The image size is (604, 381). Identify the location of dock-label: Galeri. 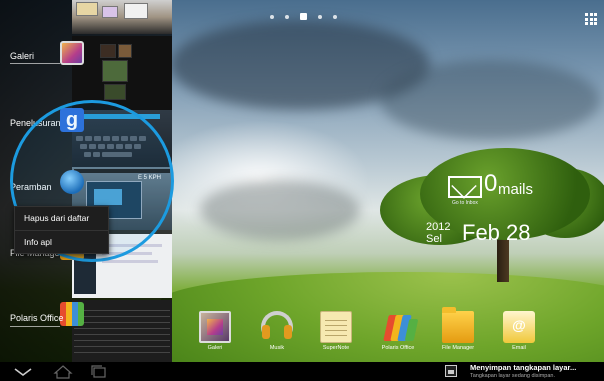
(215, 348).